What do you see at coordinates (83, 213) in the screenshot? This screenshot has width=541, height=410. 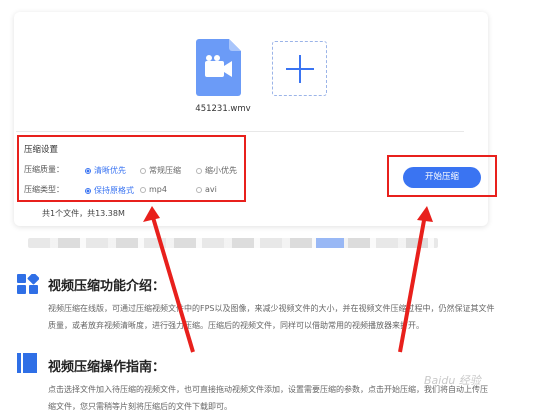 I see `file-summary: 共1个文件，共13.38M` at bounding box center [83, 213].